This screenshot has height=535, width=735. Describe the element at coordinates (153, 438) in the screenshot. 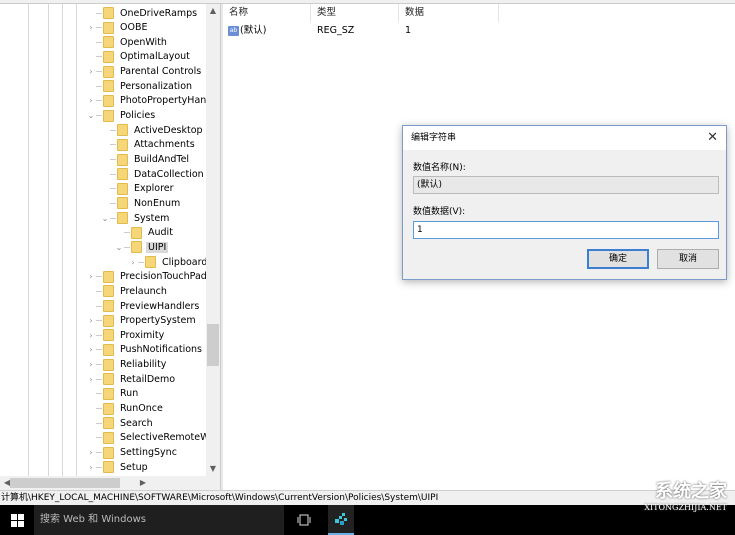

I see `tree-item: SelectiveRemoteWipe` at that location.